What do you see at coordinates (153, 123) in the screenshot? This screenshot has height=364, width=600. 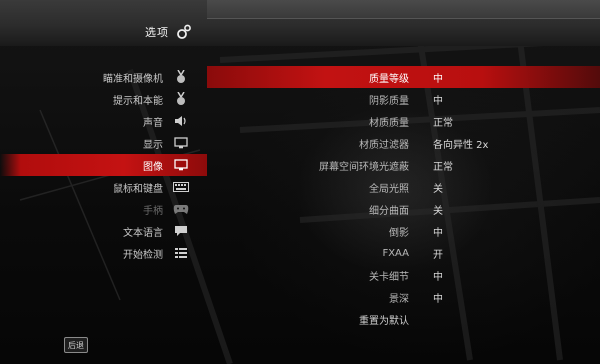 I see `sidebar-item-label: 声音` at bounding box center [153, 123].